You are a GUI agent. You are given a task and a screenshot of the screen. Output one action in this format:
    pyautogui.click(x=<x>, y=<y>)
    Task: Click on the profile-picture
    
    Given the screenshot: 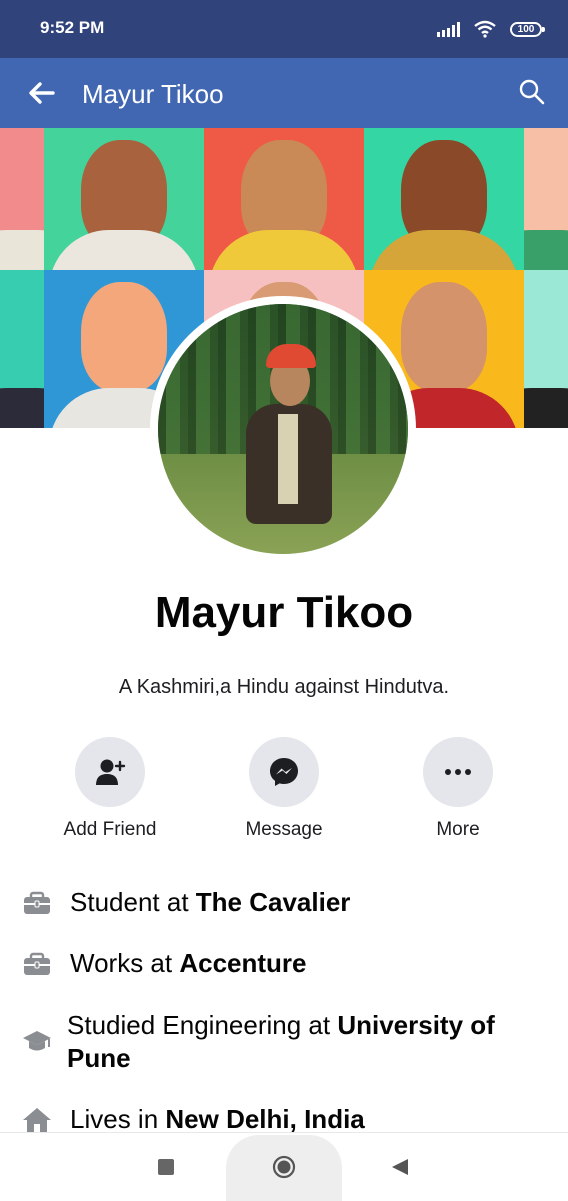 What is the action you would take?
    pyautogui.click(x=283, y=429)
    